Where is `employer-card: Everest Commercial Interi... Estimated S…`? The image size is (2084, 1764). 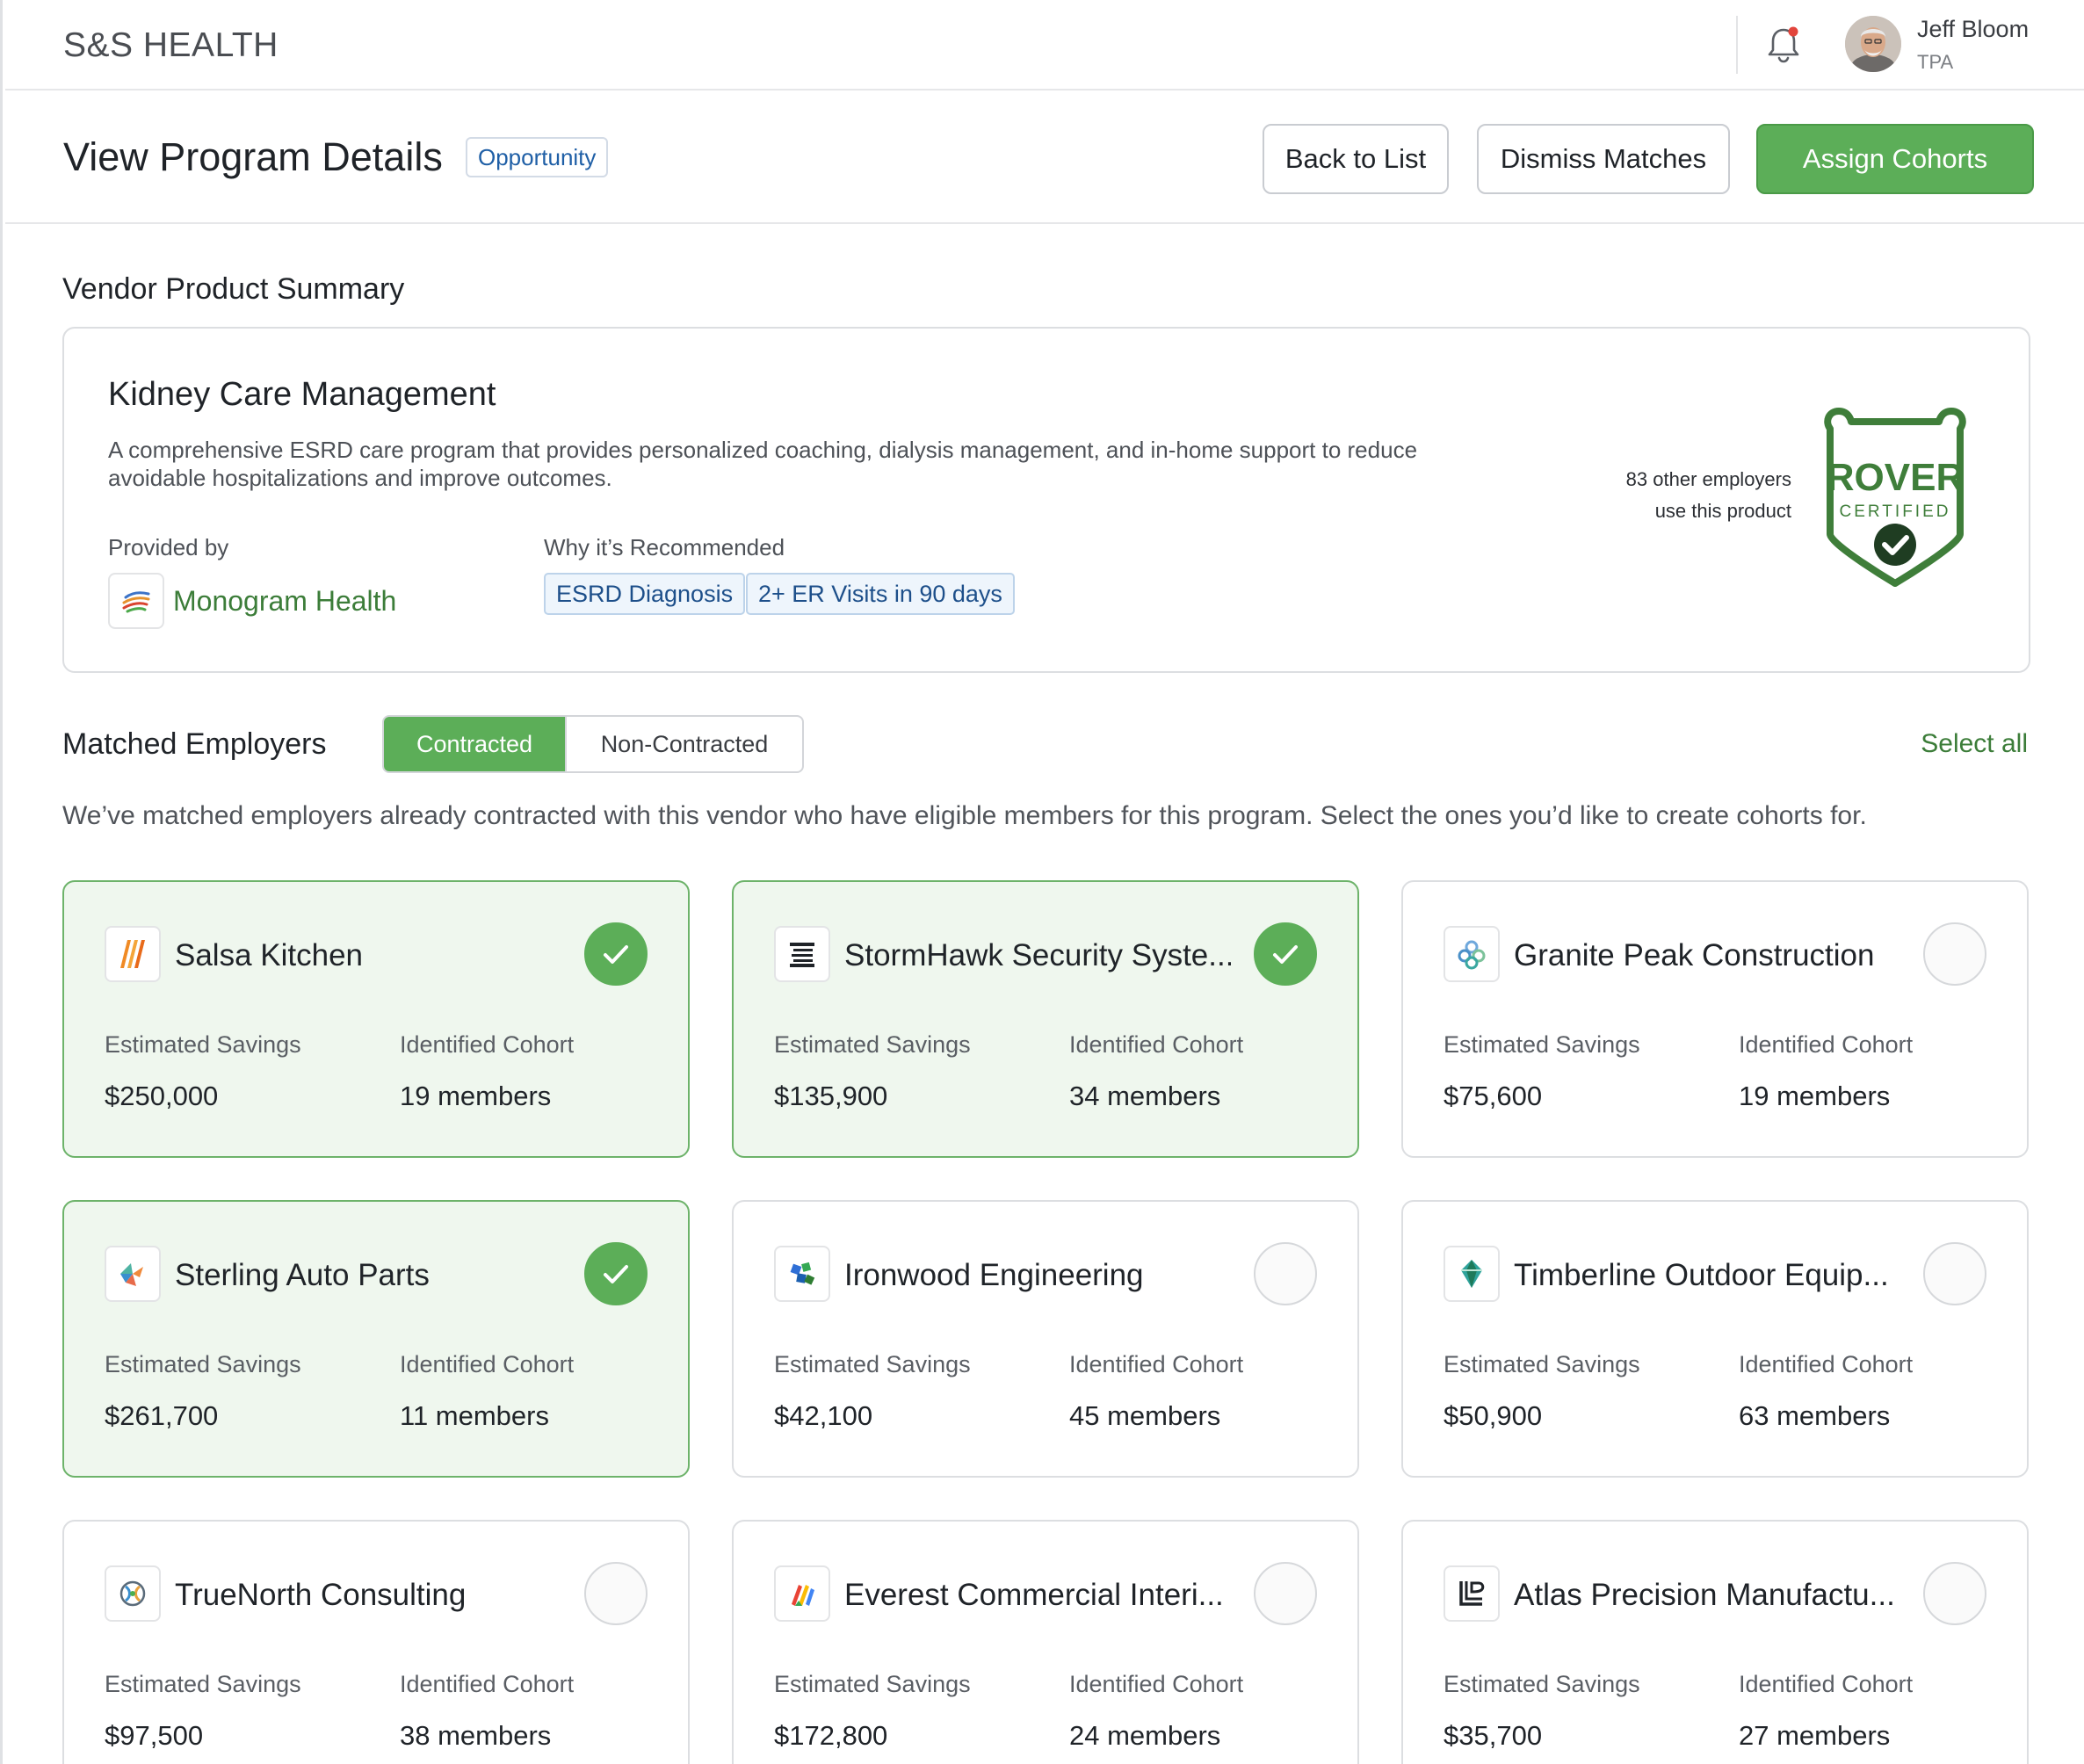 employer-card: Everest Commercial Interi... Estimated S… is located at coordinates (1046, 1642).